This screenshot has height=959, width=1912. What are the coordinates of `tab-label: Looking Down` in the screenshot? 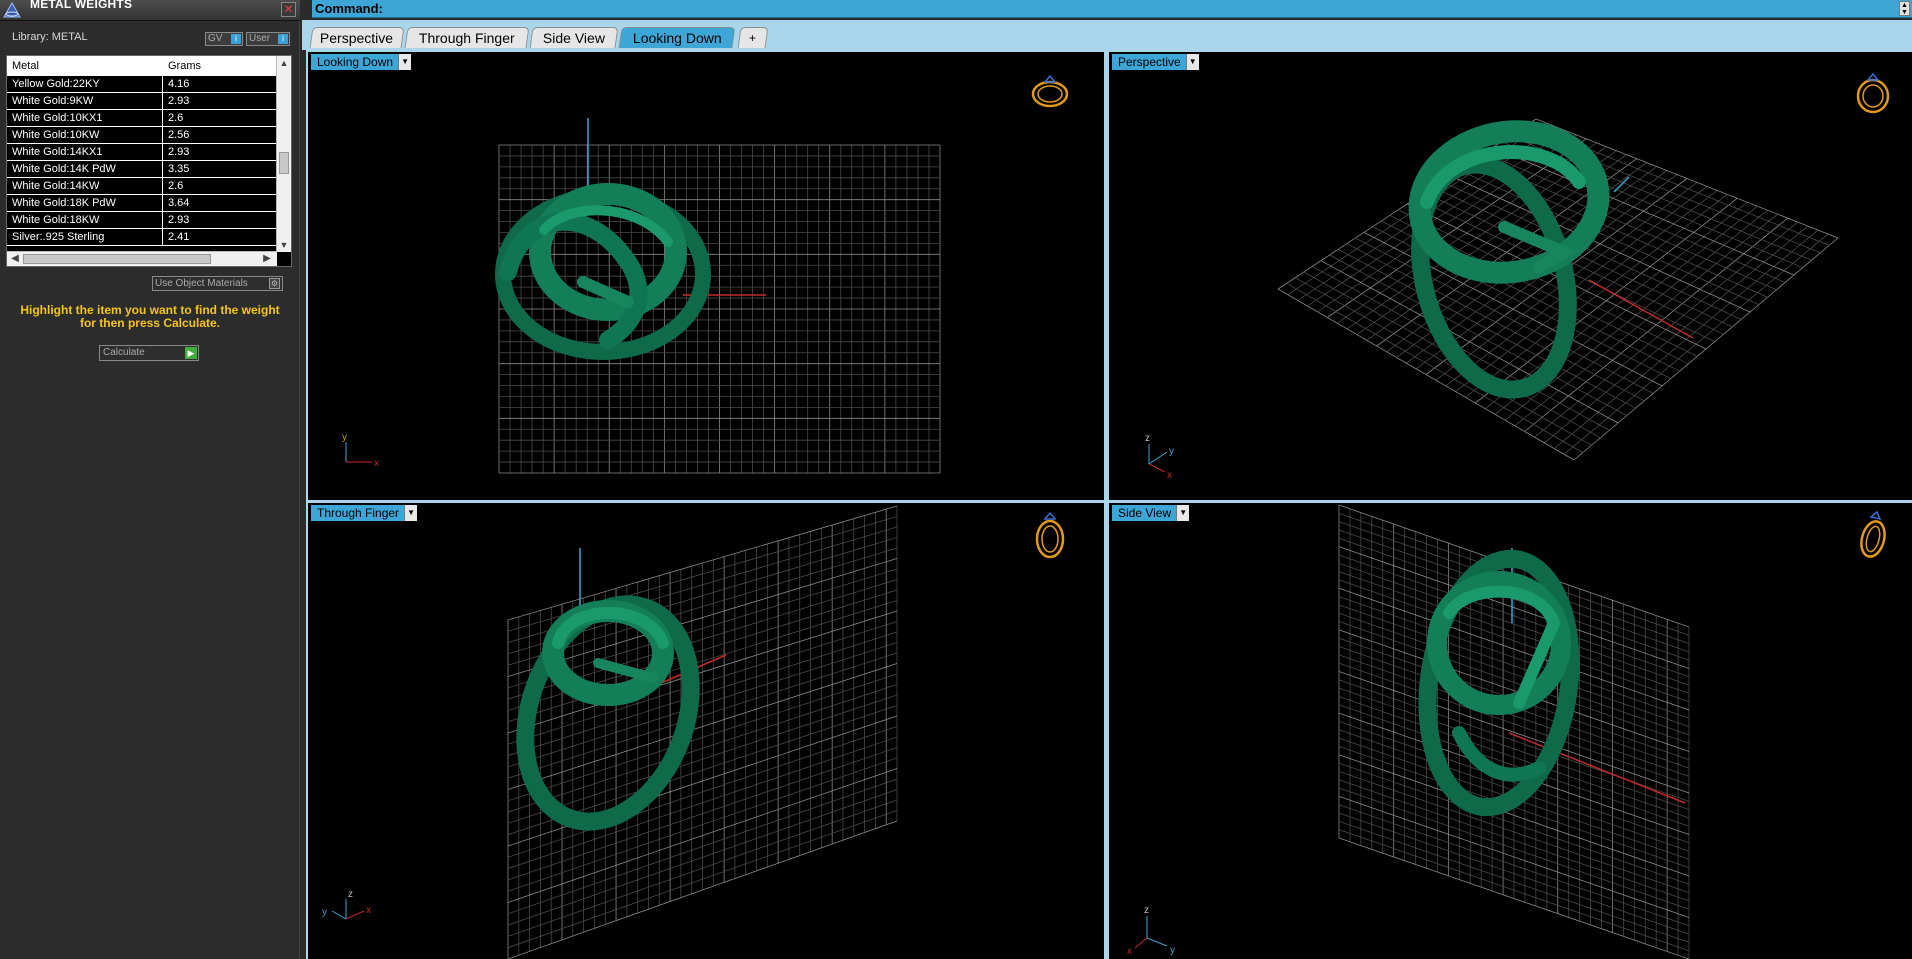 It's located at (677, 38).